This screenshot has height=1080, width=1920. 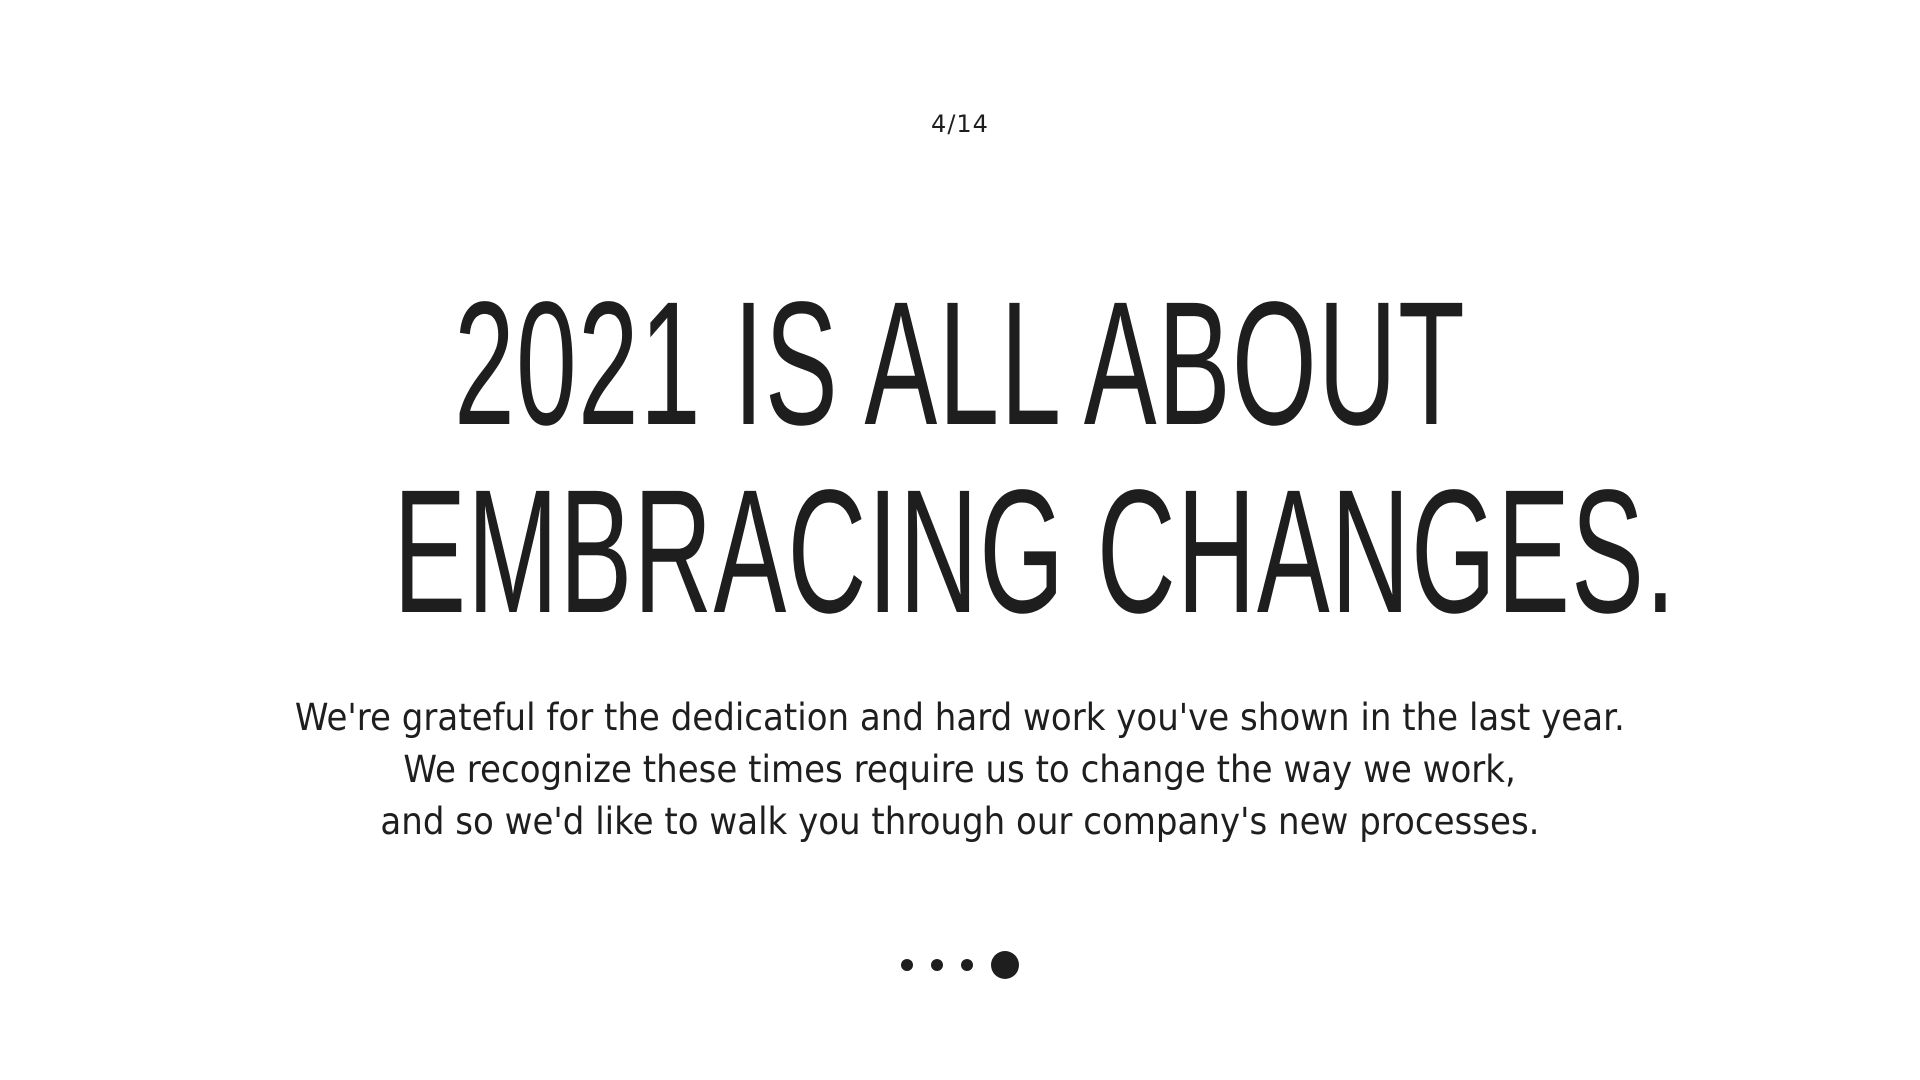 I want to click on headline-line-1-text: 2021 IS ALL ABOUT, so click(x=960, y=364).